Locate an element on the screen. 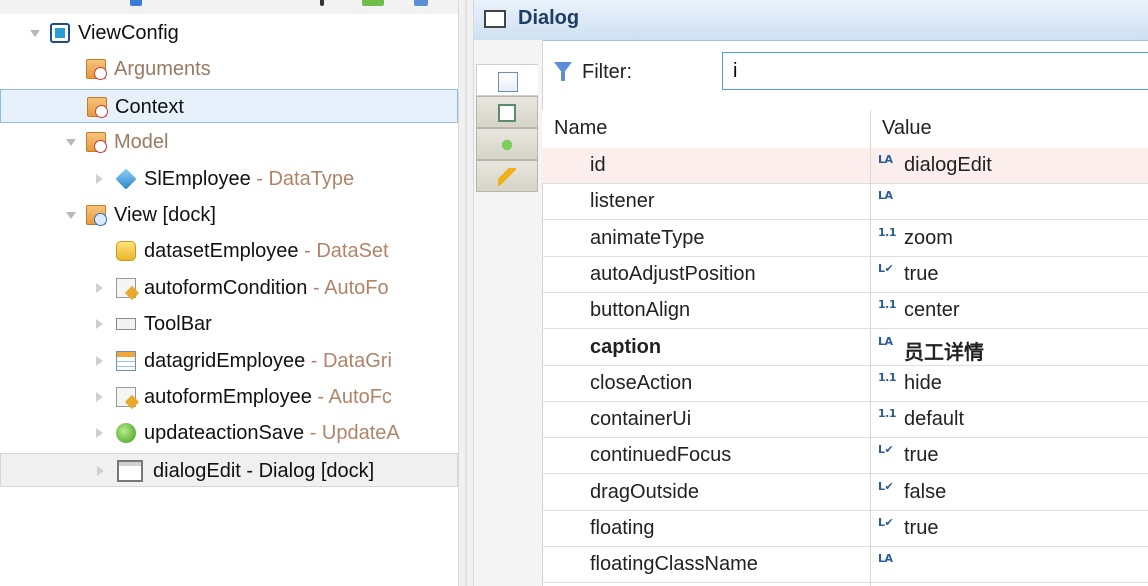  tree-node-label: SlEmployee - DataType is located at coordinates (249, 179).